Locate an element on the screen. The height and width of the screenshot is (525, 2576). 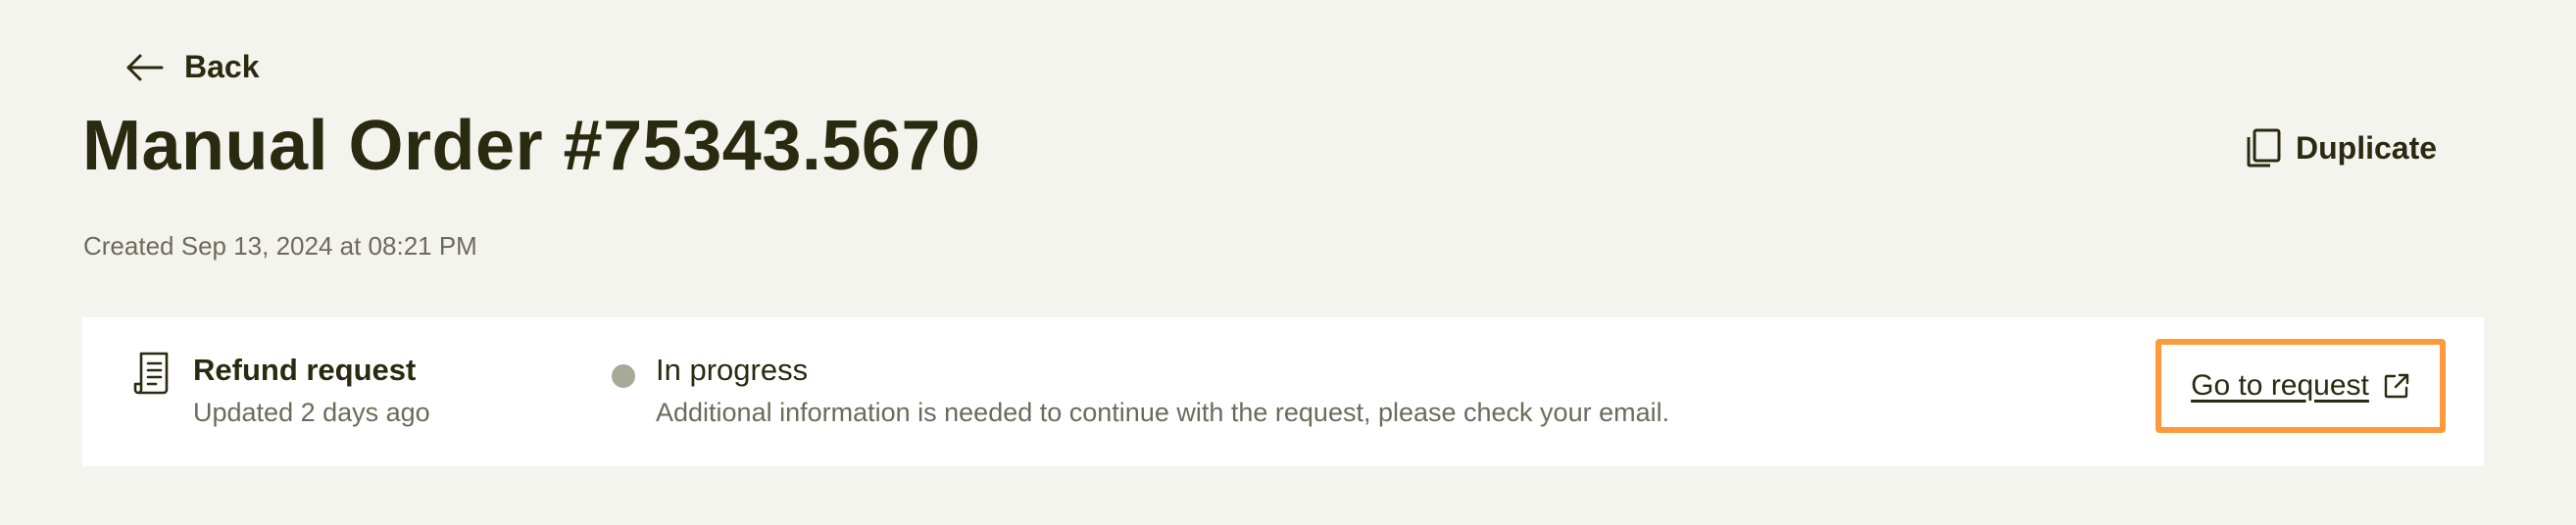
go-to-request-link: Go to request is located at coordinates (2300, 386).